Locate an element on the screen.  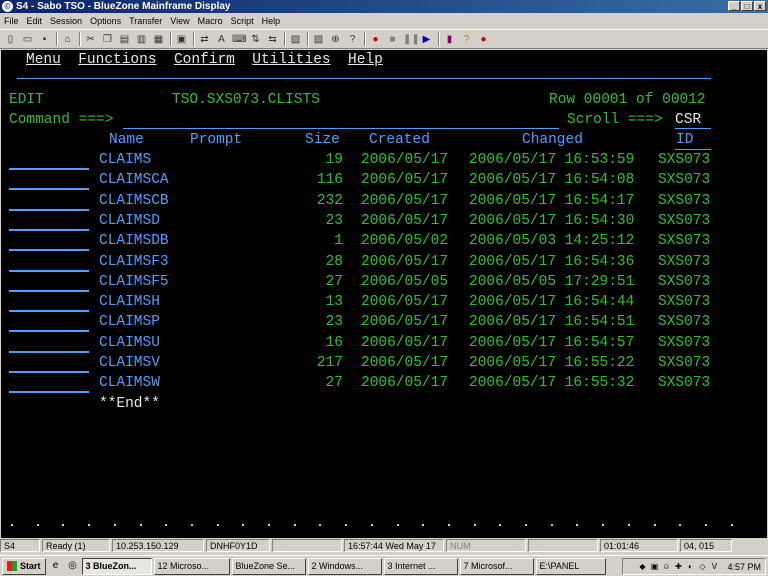
stop-icon: ■ is located at coordinates (392, 39).